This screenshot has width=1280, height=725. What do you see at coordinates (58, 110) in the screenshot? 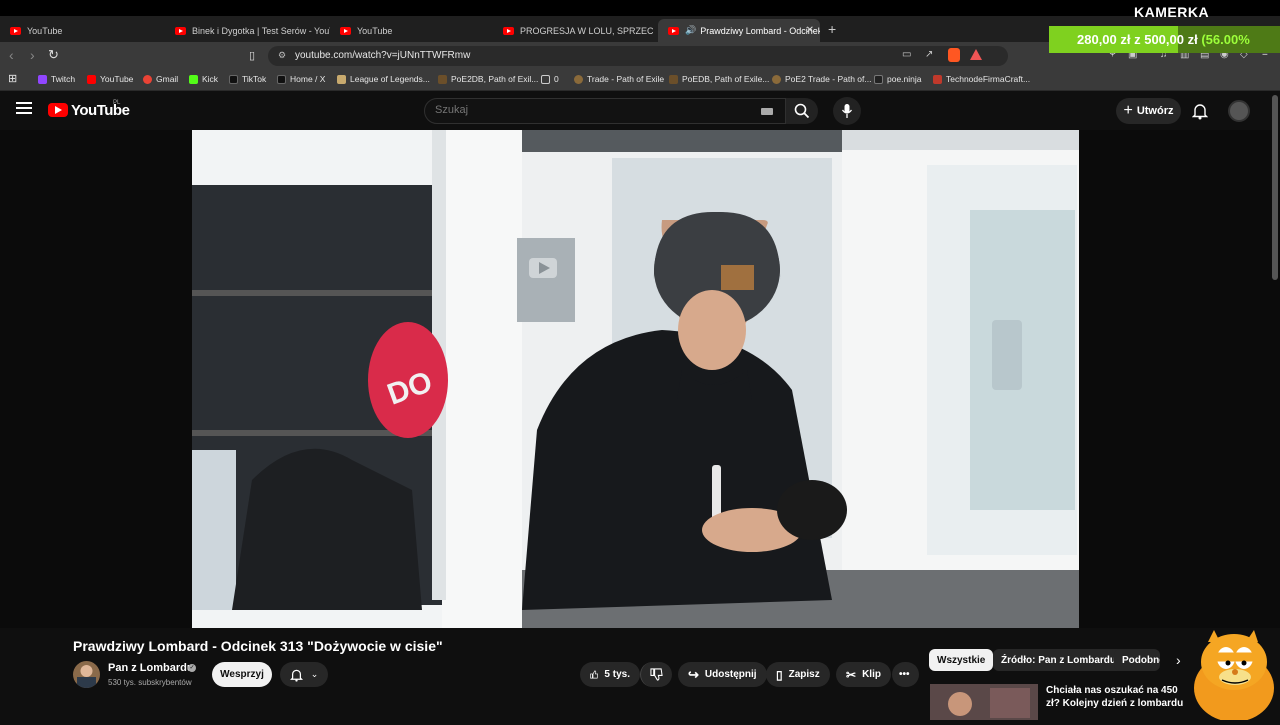
I see `youtube-logo-icon` at bounding box center [58, 110].